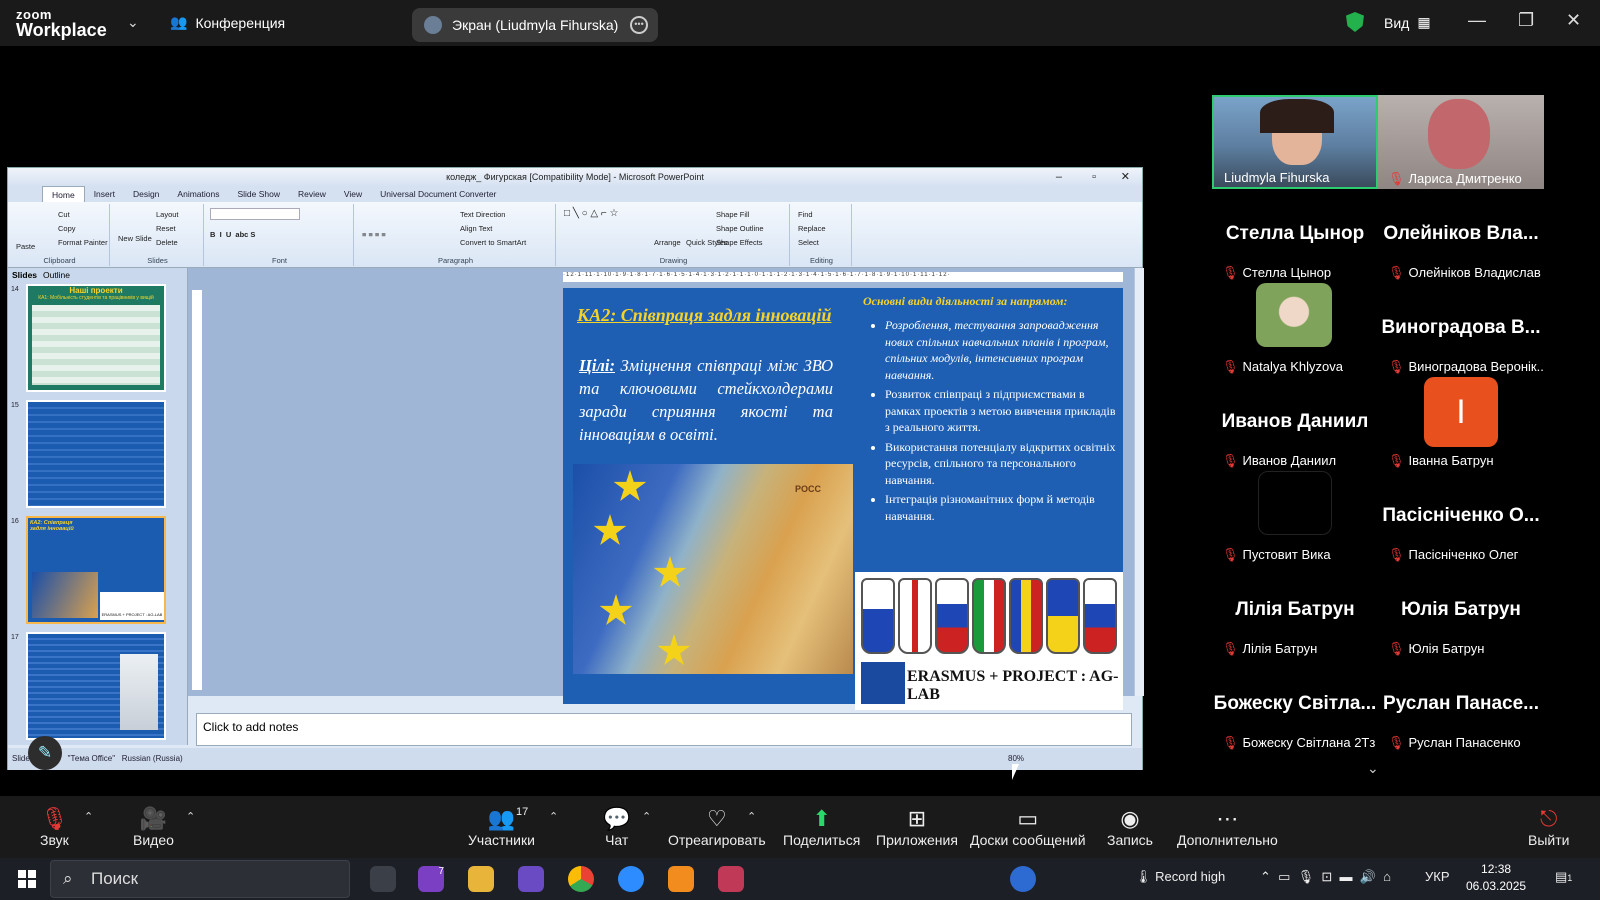 This screenshot has height=900, width=1600. Describe the element at coordinates (166, 228) in the screenshot. I see `reset-button: Reset` at that location.